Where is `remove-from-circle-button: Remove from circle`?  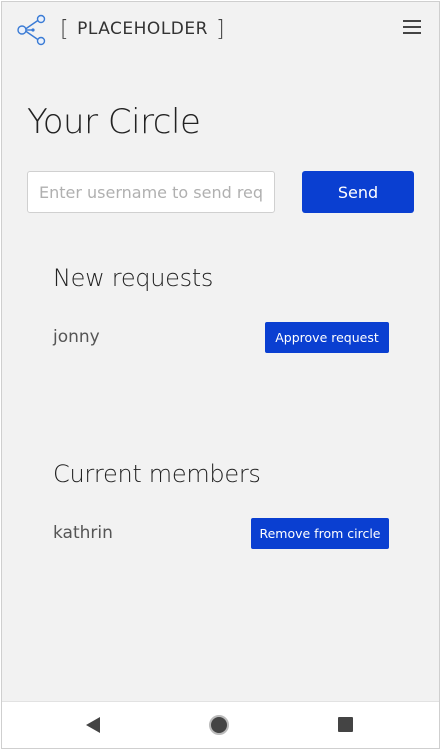 remove-from-circle-button: Remove from circle is located at coordinates (320, 533).